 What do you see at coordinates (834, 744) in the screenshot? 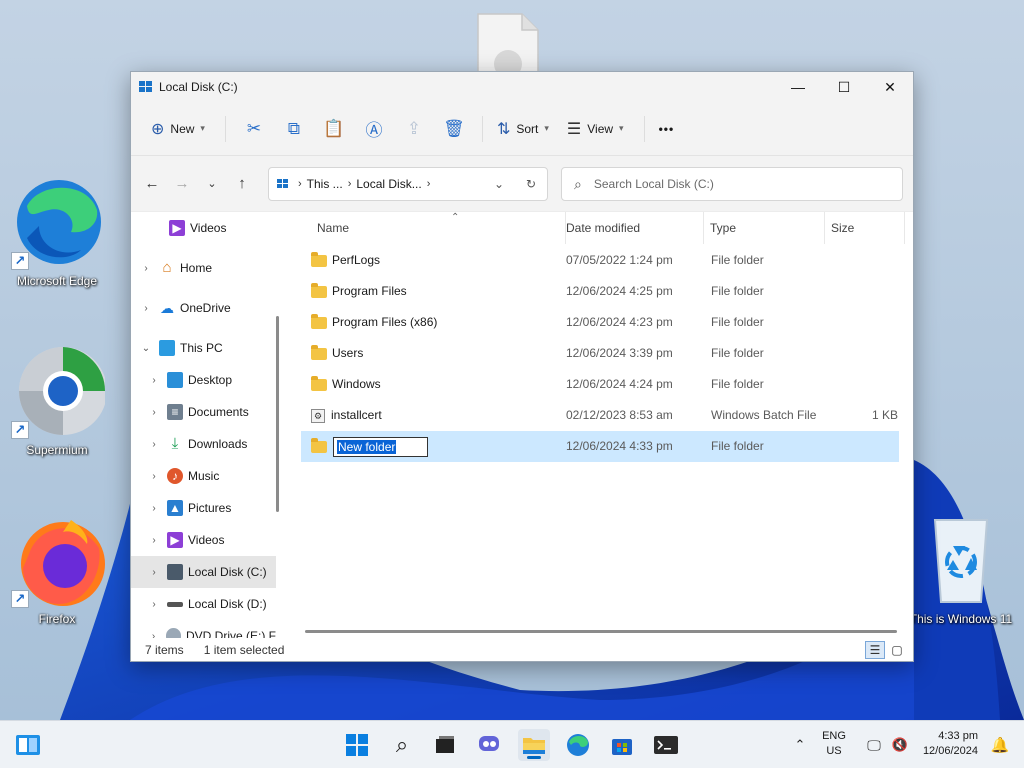
I see `language-indicator: ENG US` at bounding box center [834, 744].